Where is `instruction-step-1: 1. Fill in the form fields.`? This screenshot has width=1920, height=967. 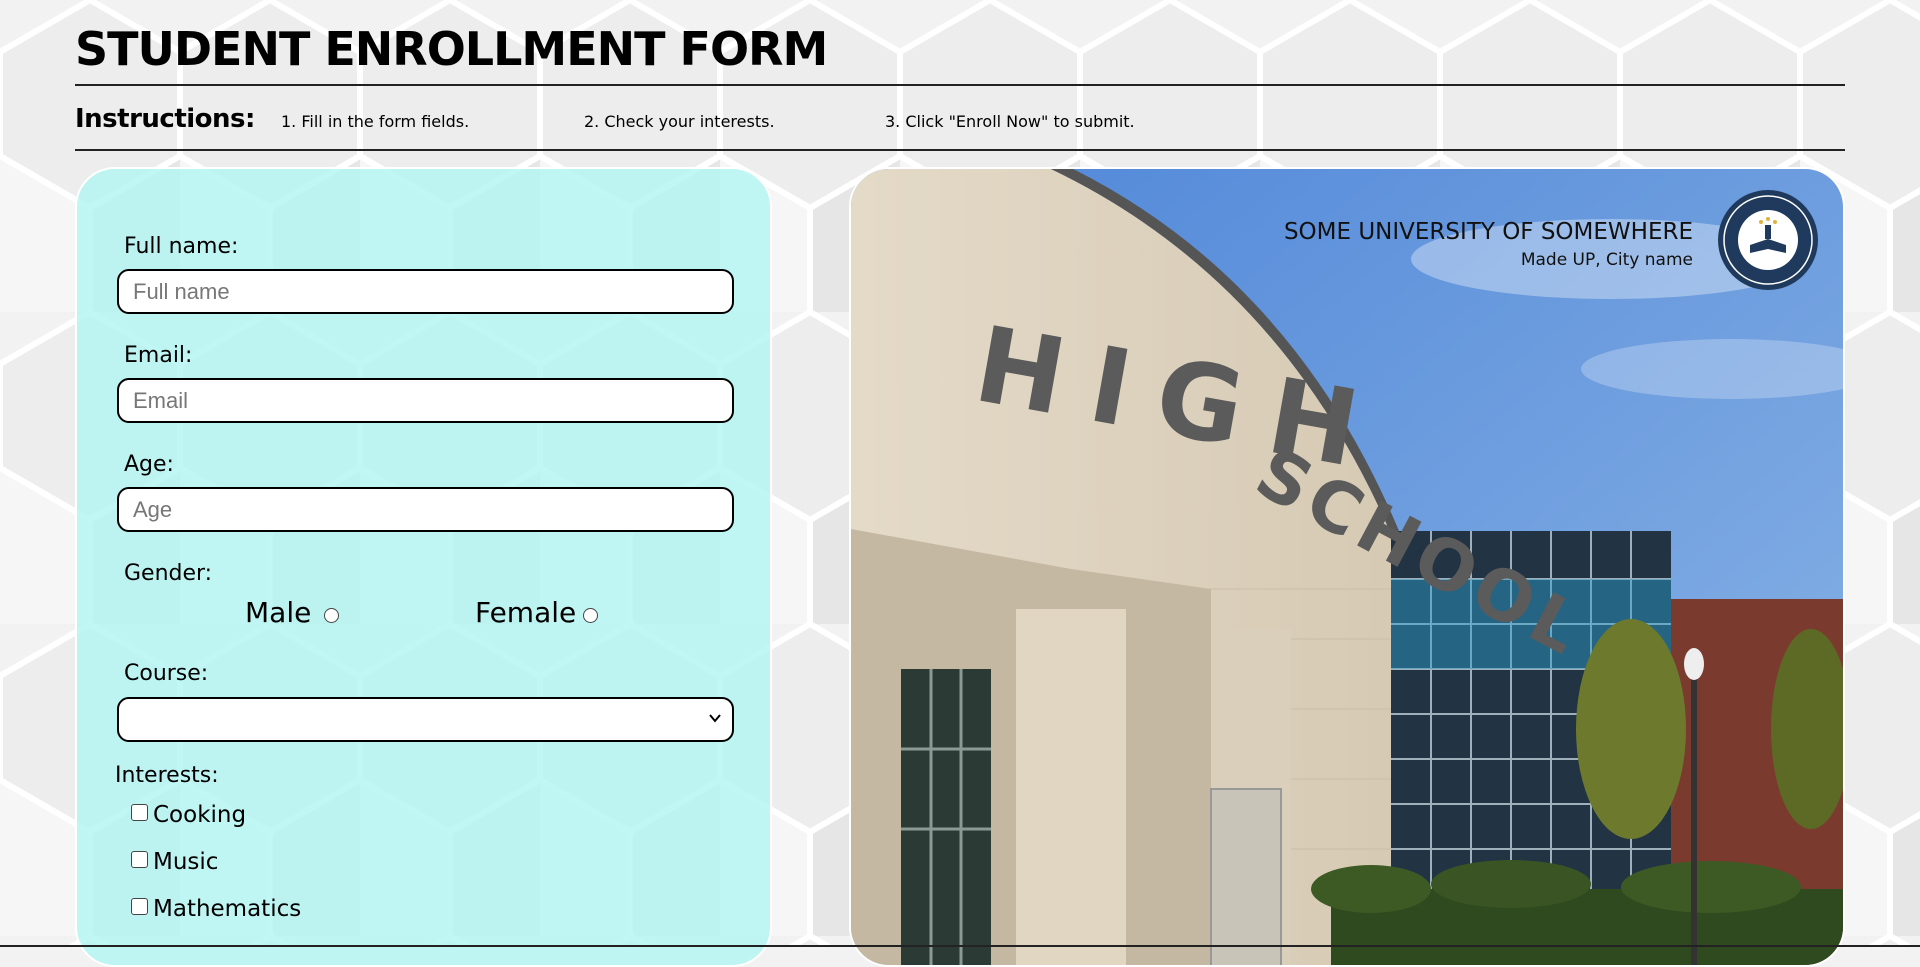 instruction-step-1: 1. Fill in the form fields. is located at coordinates (375, 121).